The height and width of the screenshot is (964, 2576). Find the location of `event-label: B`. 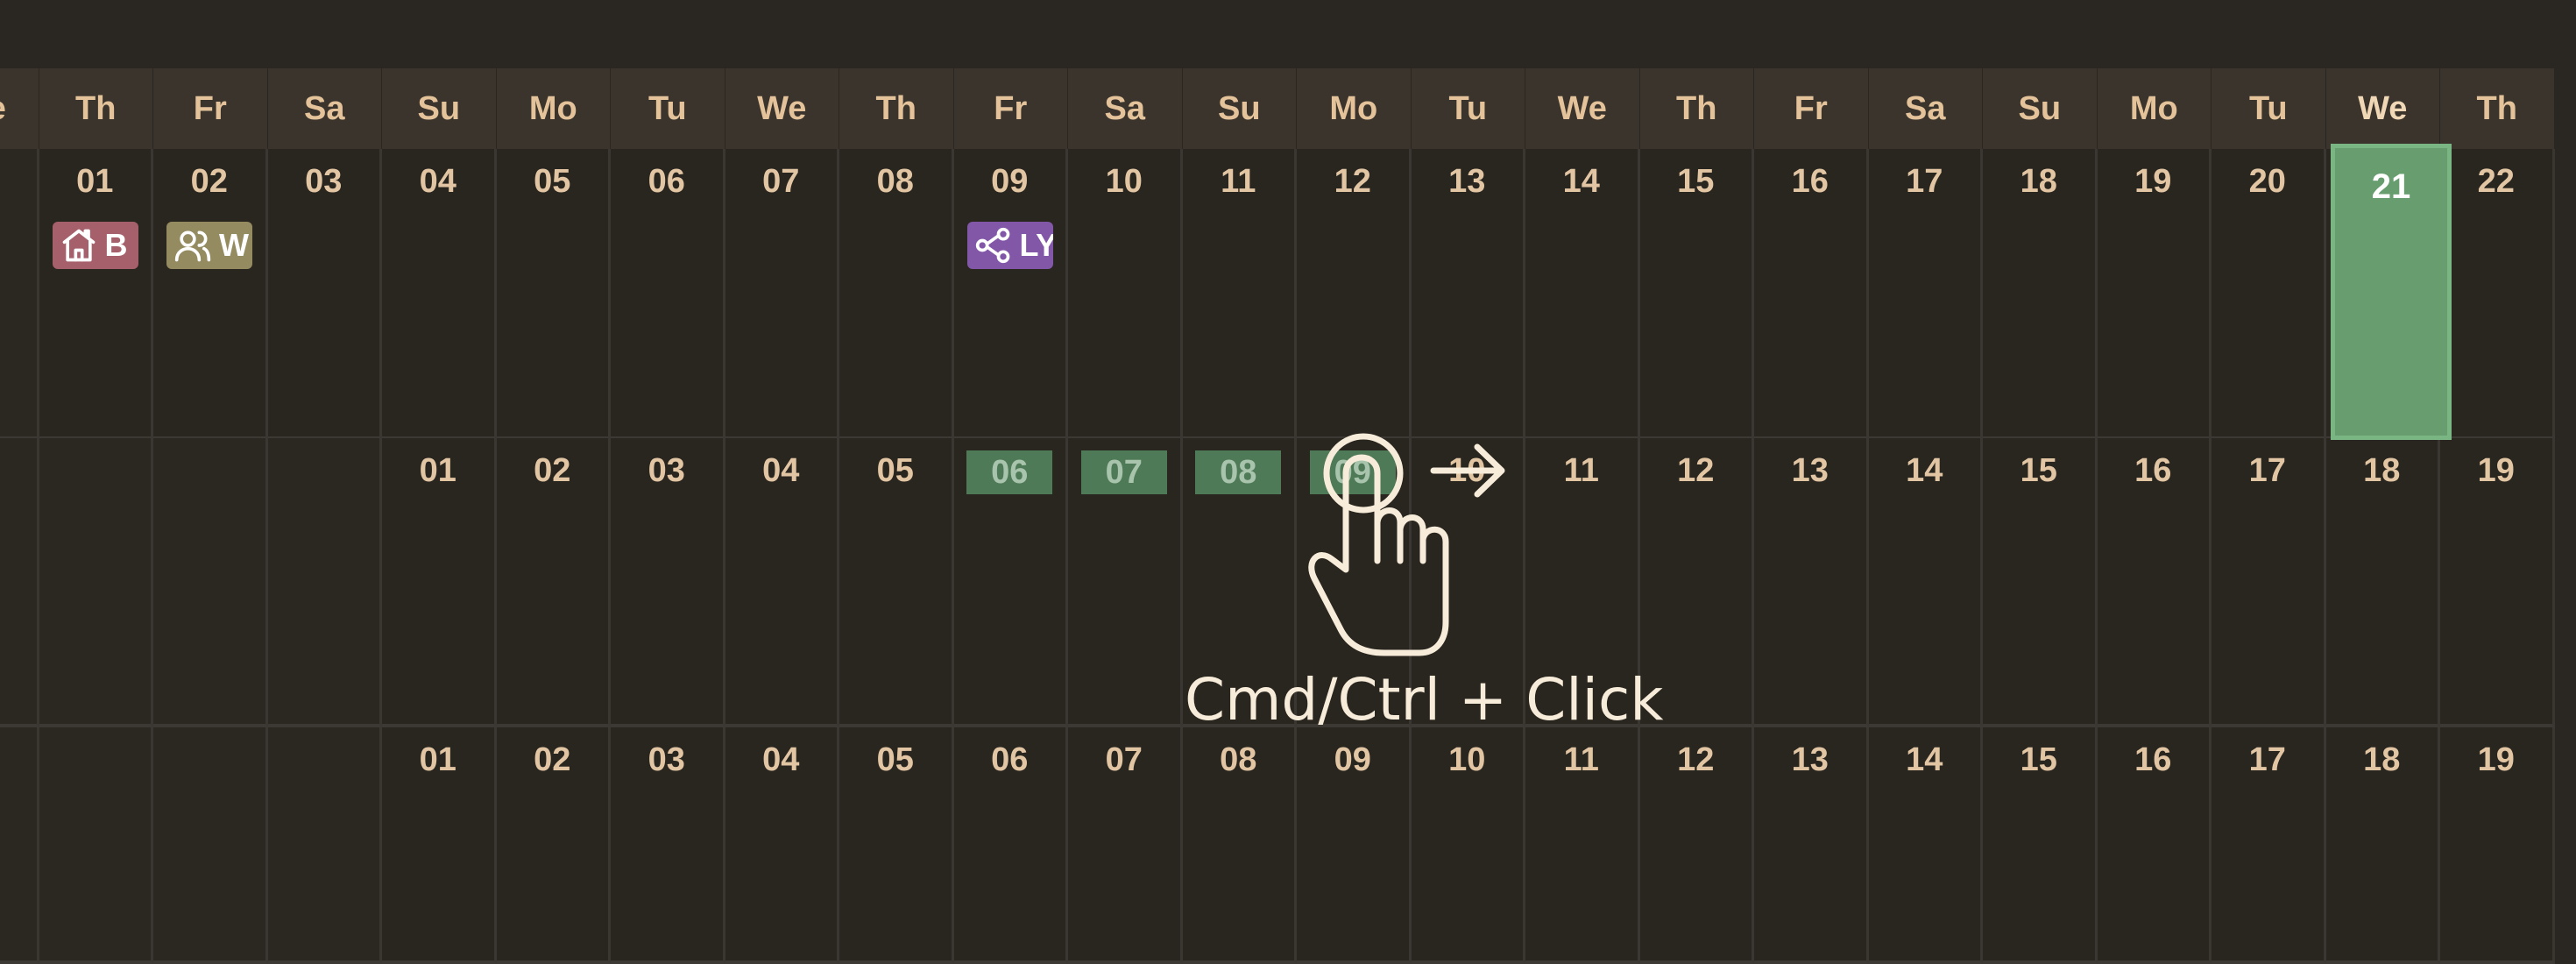

event-label: B is located at coordinates (116, 245).